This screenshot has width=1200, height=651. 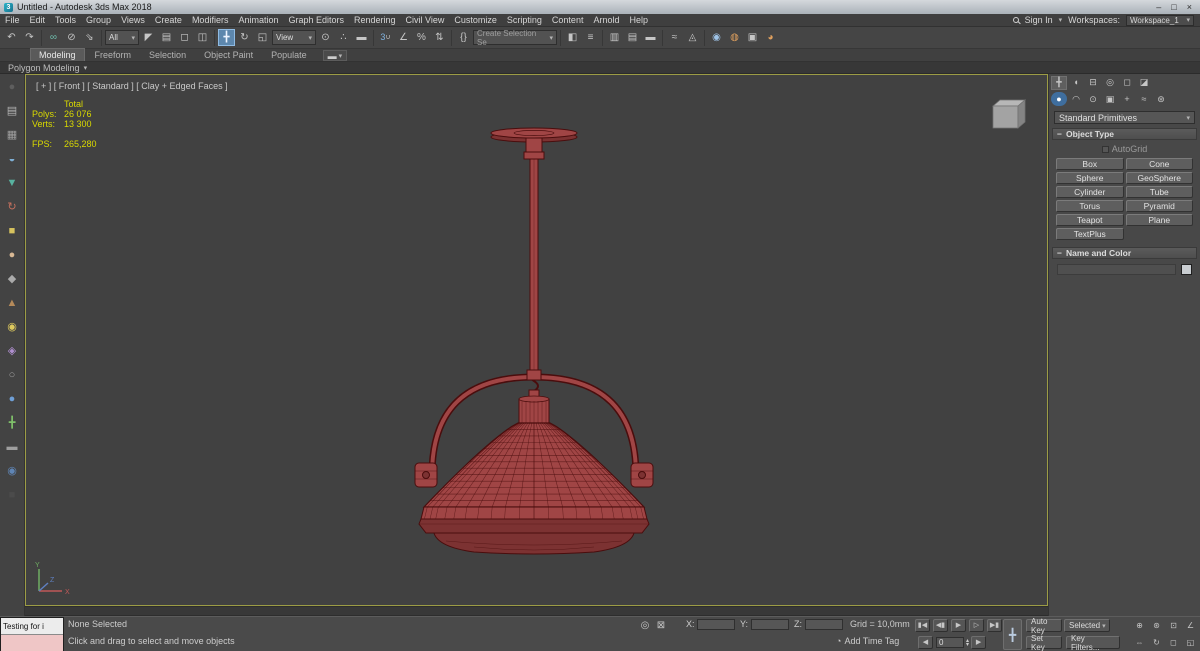 What do you see at coordinates (167, 55) in the screenshot?
I see `ribbon-tab-selection: Selection` at bounding box center [167, 55].